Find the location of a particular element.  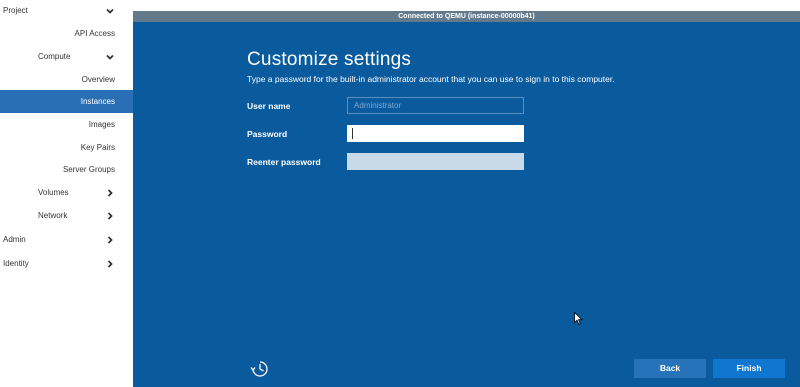

mouse-pointer-icon is located at coordinates (578, 318).